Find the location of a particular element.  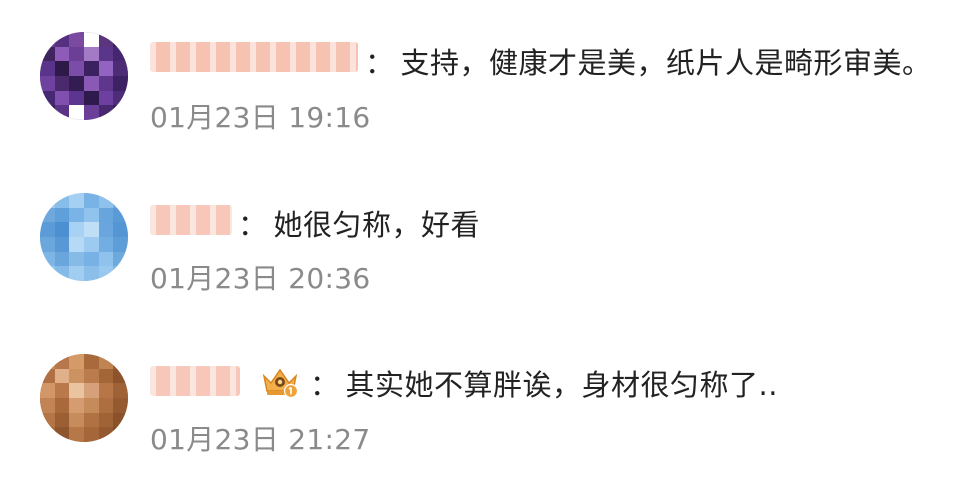

timestamp: 01月23日 20:36 is located at coordinates (260, 278).